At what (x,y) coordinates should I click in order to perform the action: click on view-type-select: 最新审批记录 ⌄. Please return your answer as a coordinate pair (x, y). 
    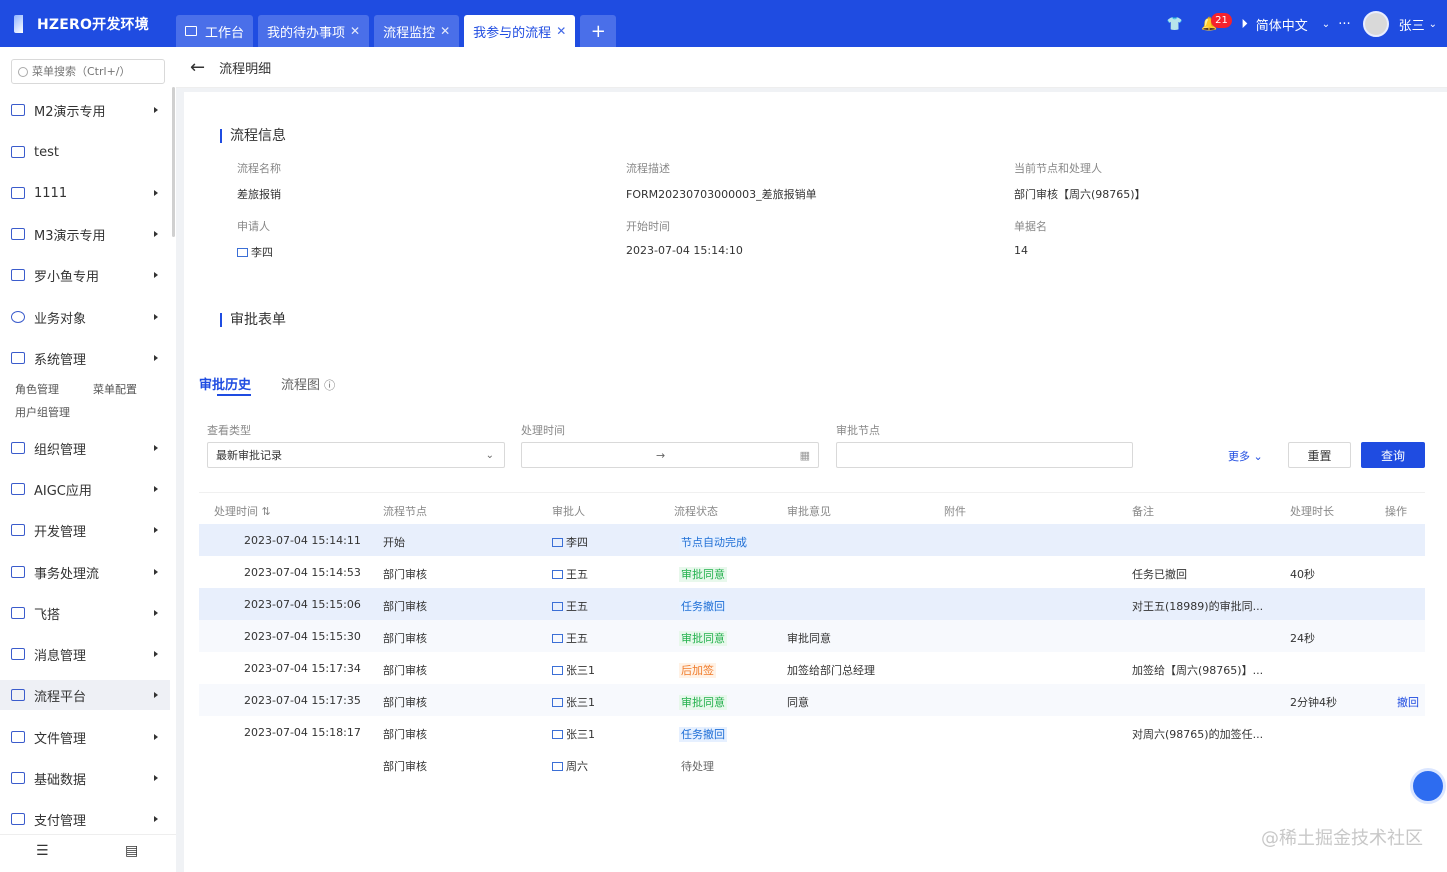
    Looking at the image, I should click on (356, 455).